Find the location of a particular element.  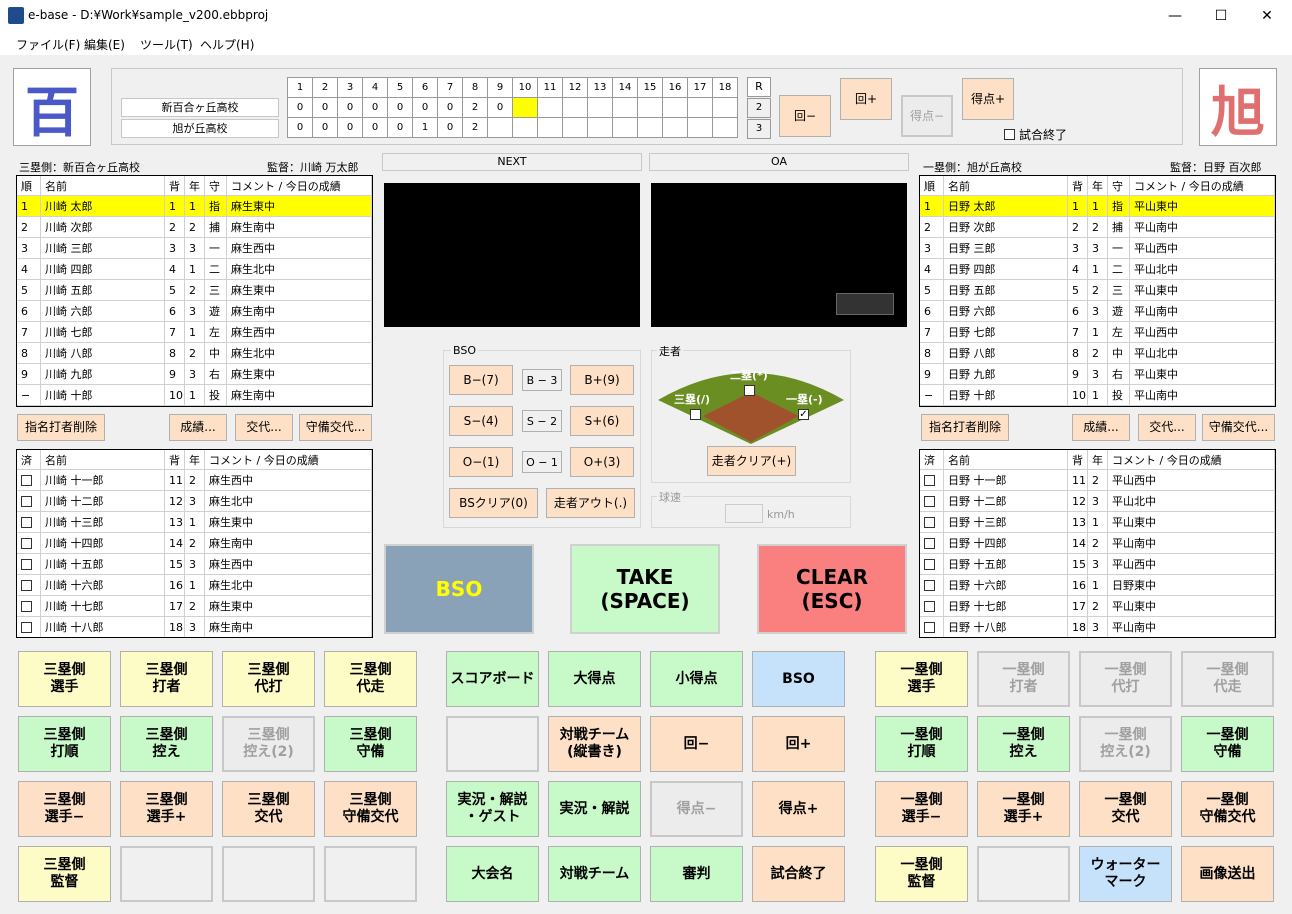

score-cell: 2 is located at coordinates (475, 127).